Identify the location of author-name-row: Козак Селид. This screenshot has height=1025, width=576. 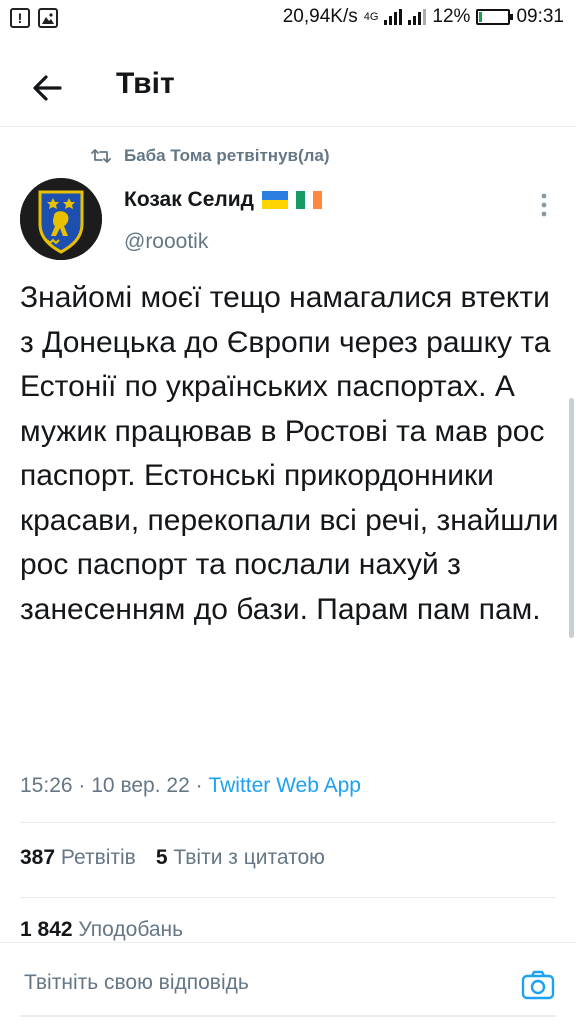
(223, 200).